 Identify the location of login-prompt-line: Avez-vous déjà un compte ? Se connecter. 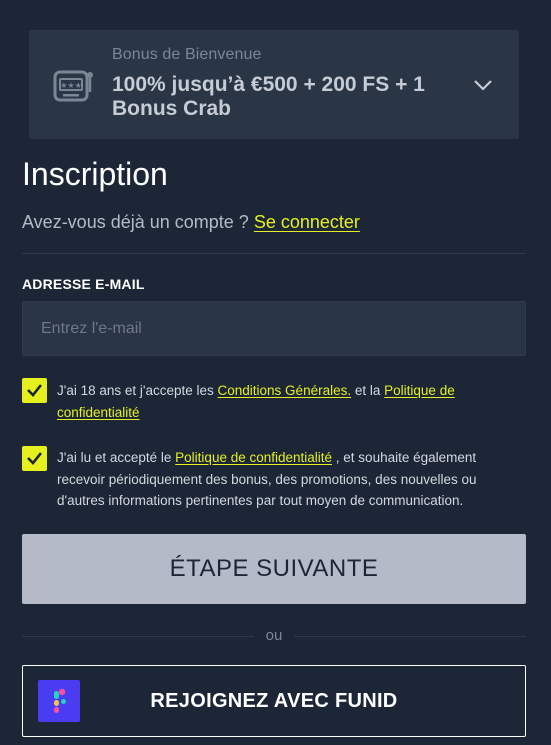
(191, 222).